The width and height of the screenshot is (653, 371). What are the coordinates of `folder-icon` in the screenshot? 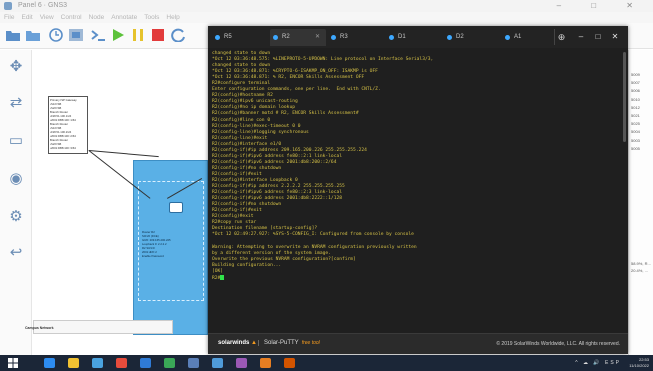 It's located at (13, 35).